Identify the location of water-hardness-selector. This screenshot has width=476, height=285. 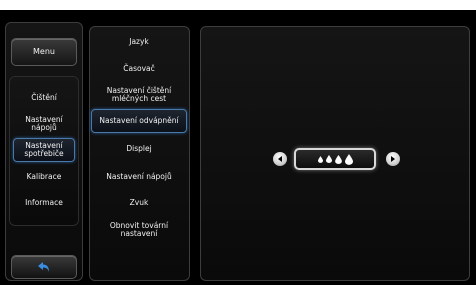
(335, 159).